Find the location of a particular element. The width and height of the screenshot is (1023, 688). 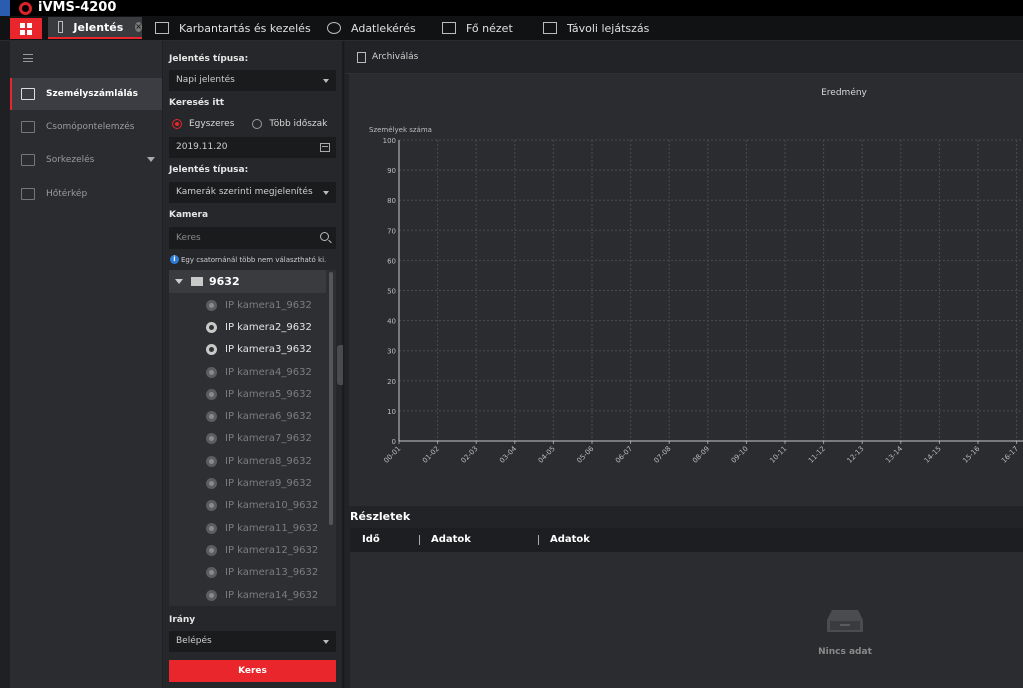

nav-item-label: Csomópontelemzés is located at coordinates (90, 127).